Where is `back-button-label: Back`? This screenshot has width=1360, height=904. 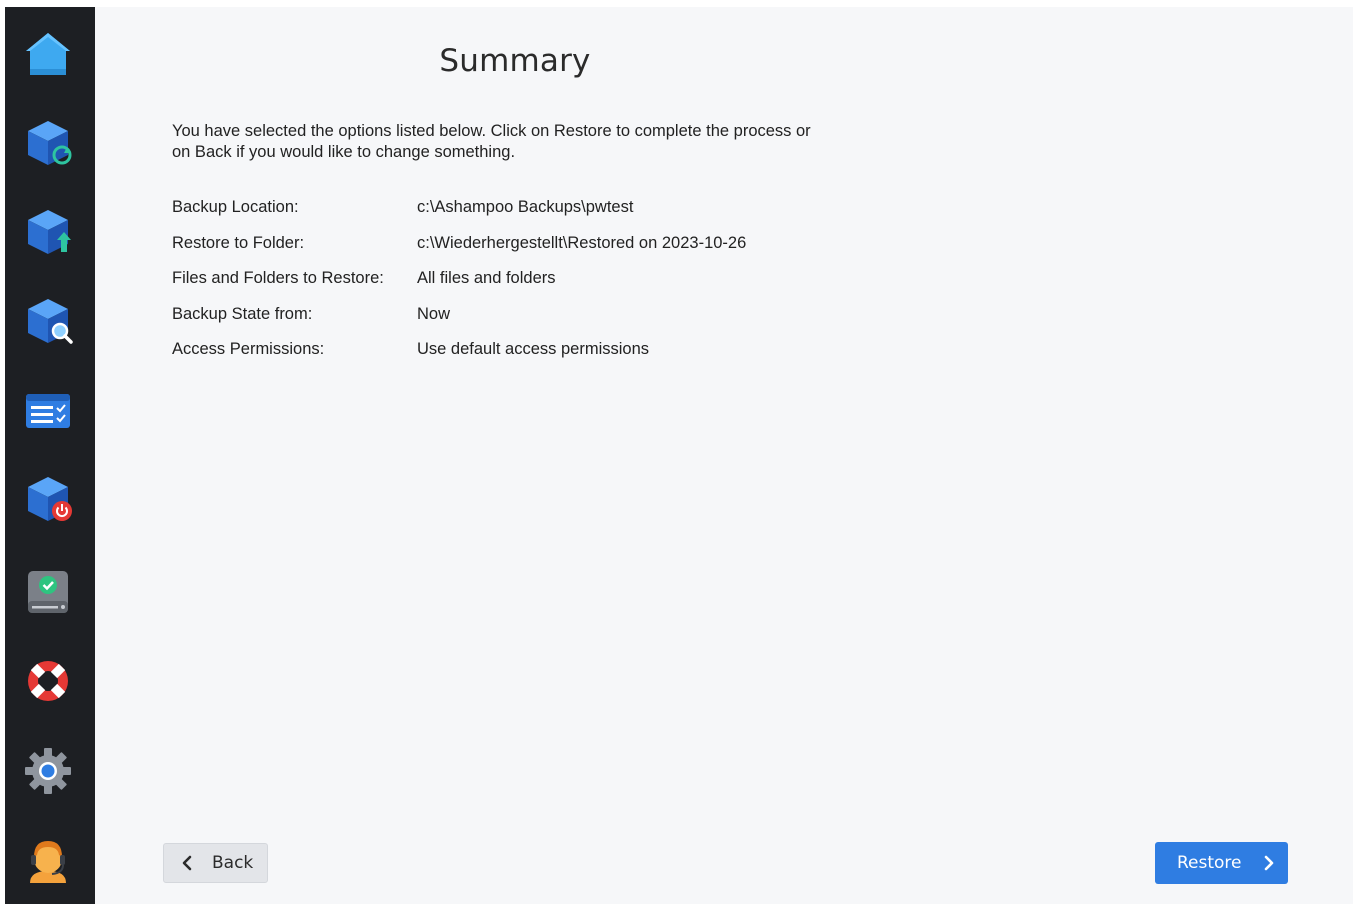 back-button-label: Back is located at coordinates (233, 863).